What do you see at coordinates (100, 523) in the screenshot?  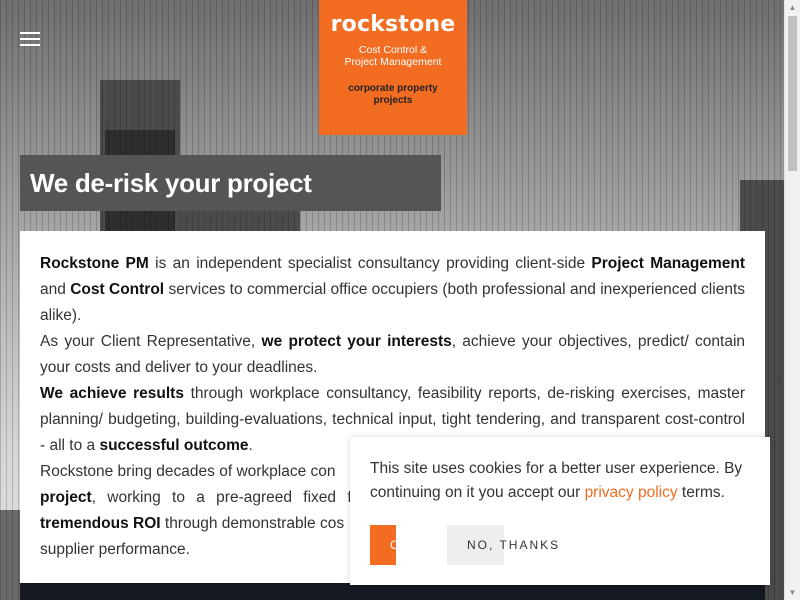 I see `bold-text: tremendous ROI` at bounding box center [100, 523].